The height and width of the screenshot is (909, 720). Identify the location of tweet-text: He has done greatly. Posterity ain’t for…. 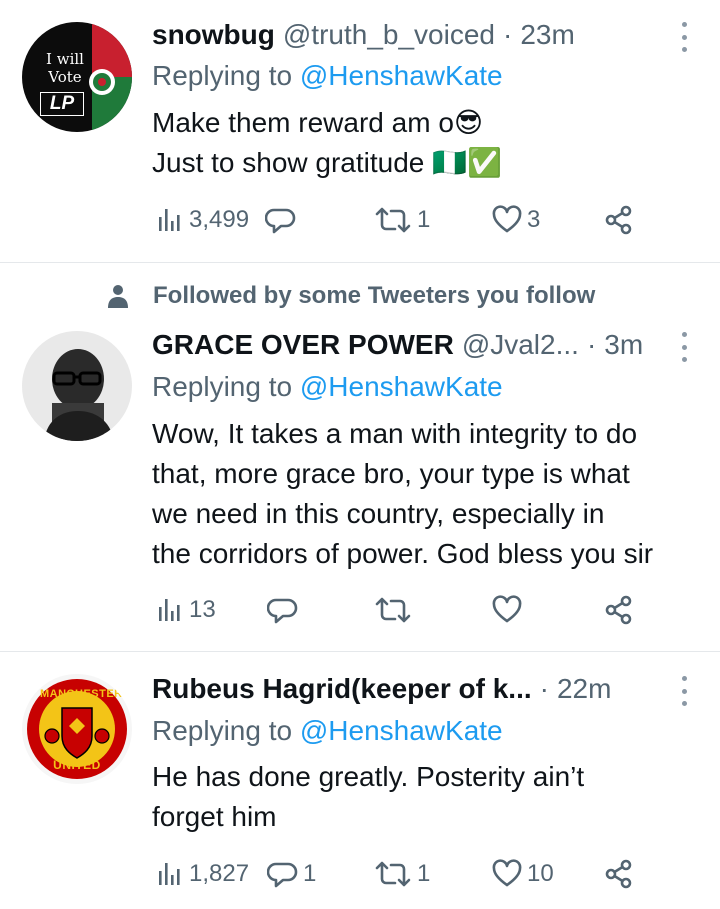
(426, 797).